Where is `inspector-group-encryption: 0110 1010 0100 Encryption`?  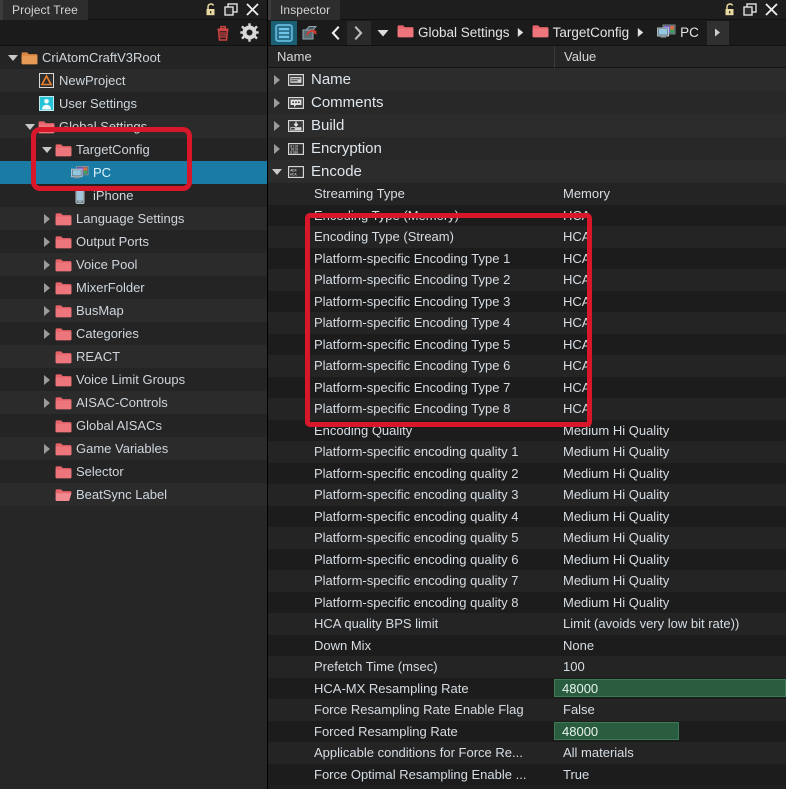 inspector-group-encryption: 0110 1010 0100 Encryption is located at coordinates (527, 148).